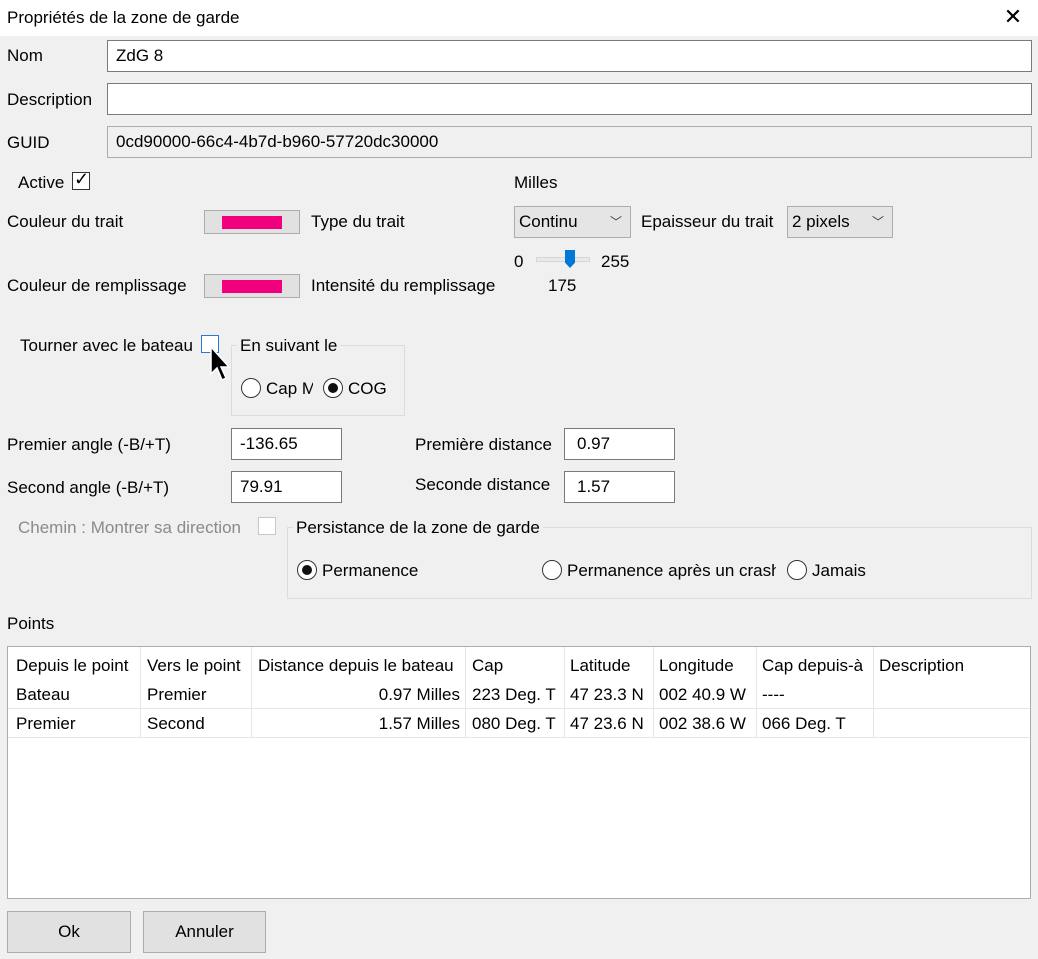 The image size is (1038, 959). What do you see at coordinates (702, 694) in the screenshot?
I see `table-cell: 002 40.9 W` at bounding box center [702, 694].